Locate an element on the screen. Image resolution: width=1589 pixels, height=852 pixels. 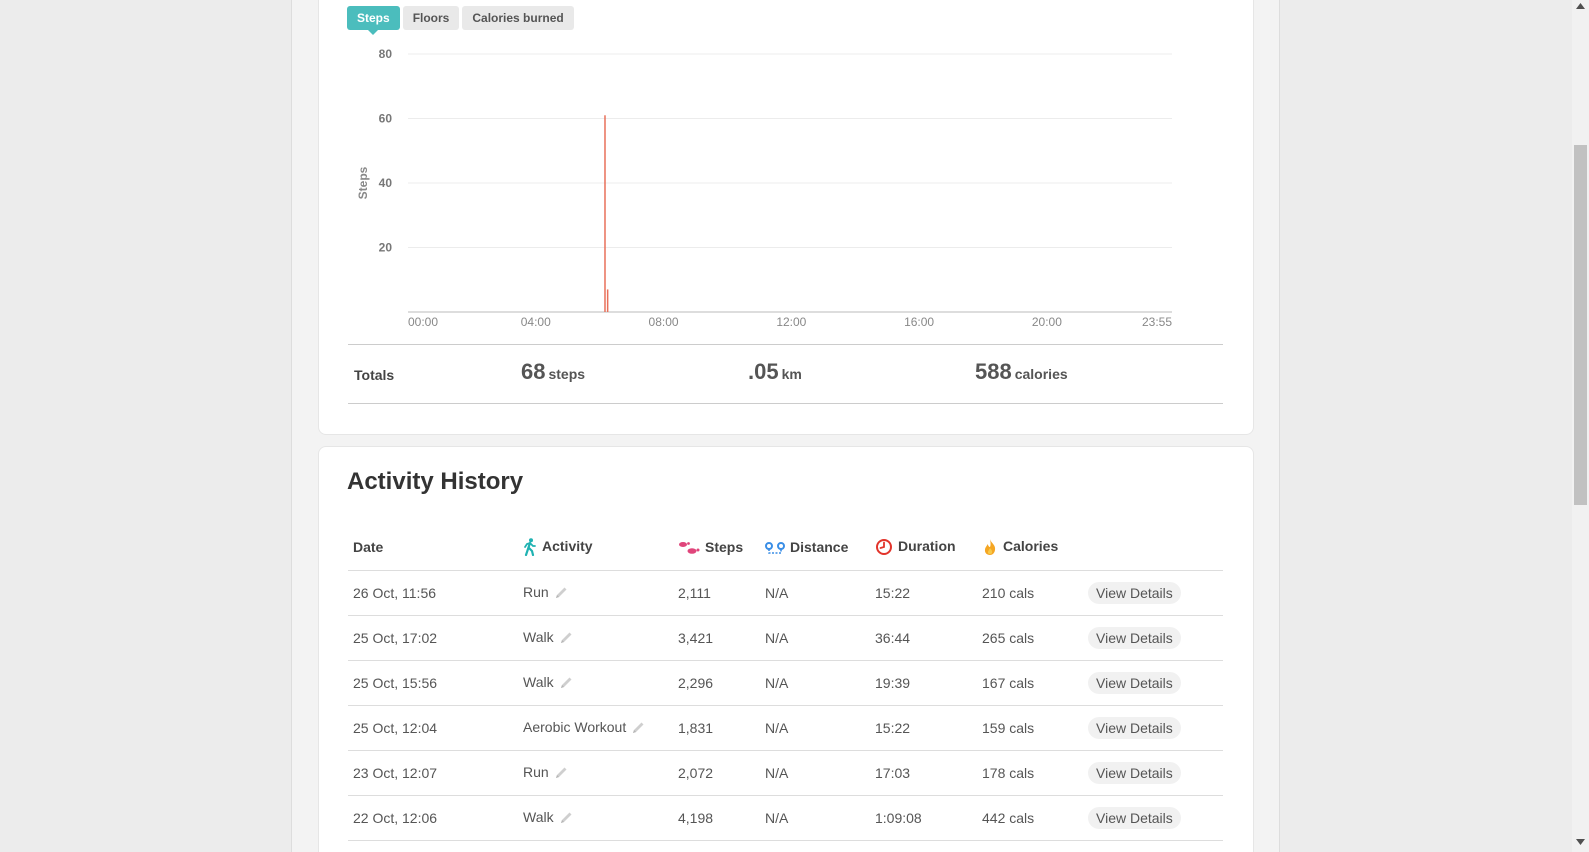
x-tick-label: 23:55 is located at coordinates (1157, 322).